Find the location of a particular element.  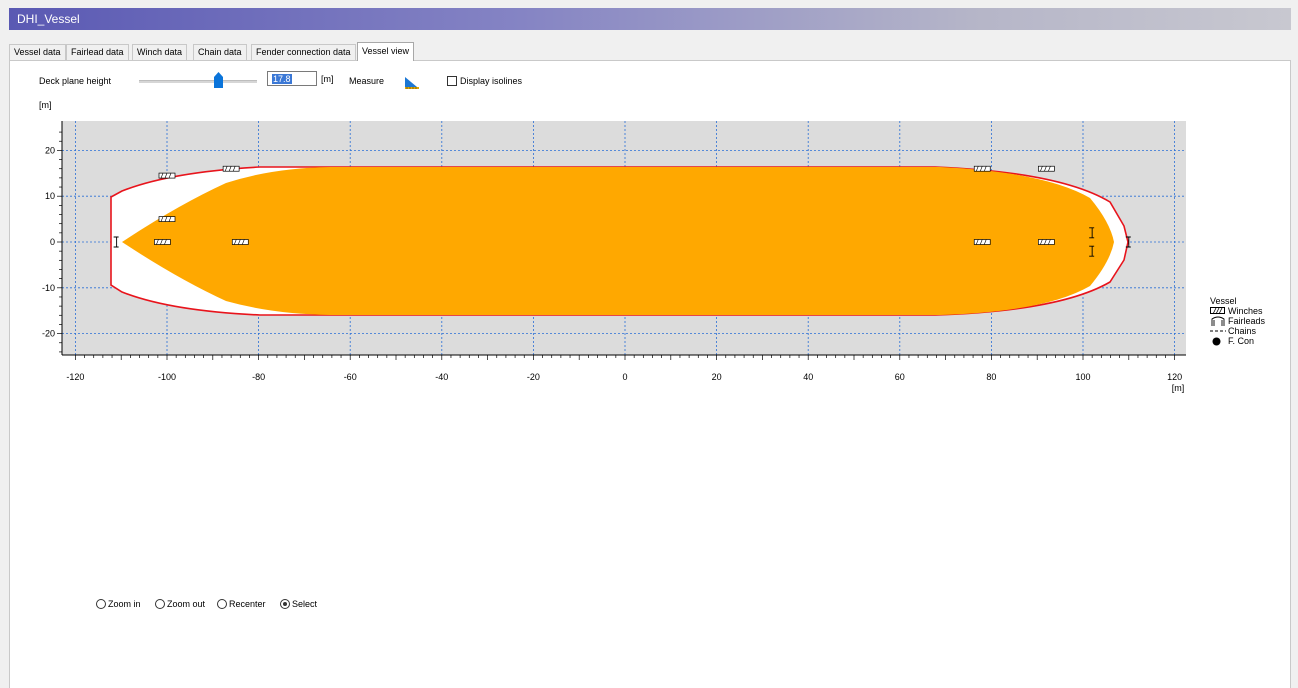

recenter-label: Recenter is located at coordinates (247, 604).